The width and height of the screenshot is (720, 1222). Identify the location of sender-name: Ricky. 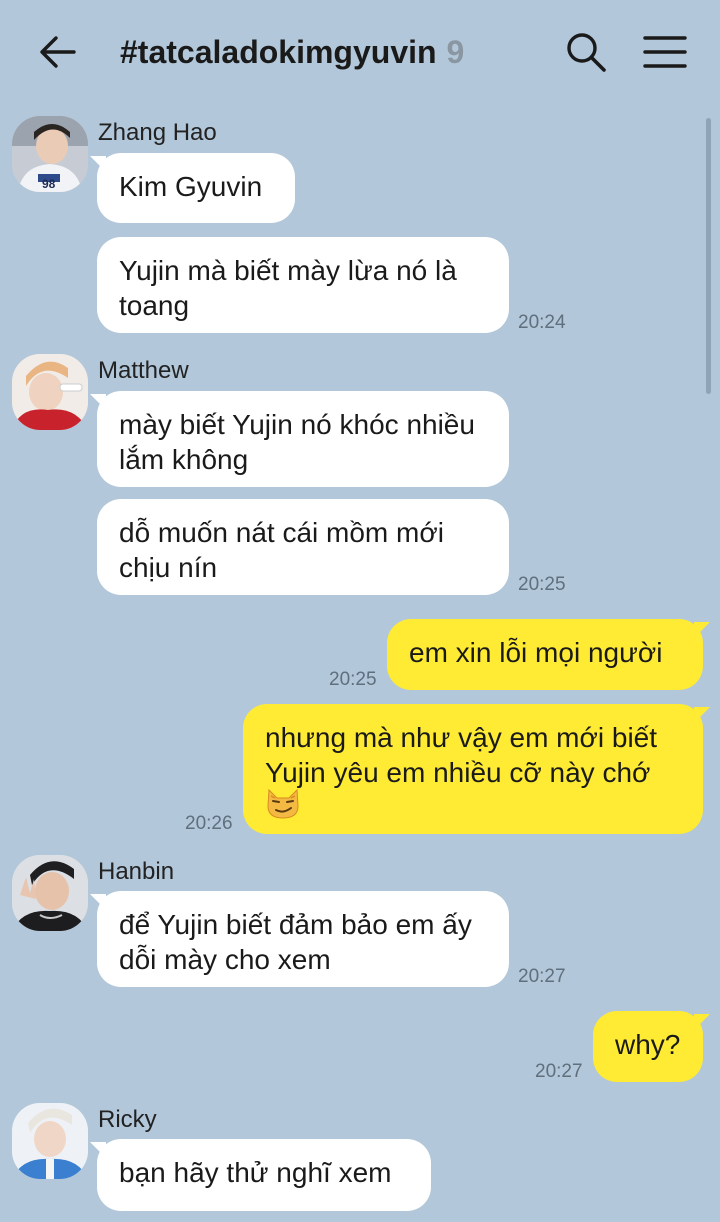
(127, 1119).